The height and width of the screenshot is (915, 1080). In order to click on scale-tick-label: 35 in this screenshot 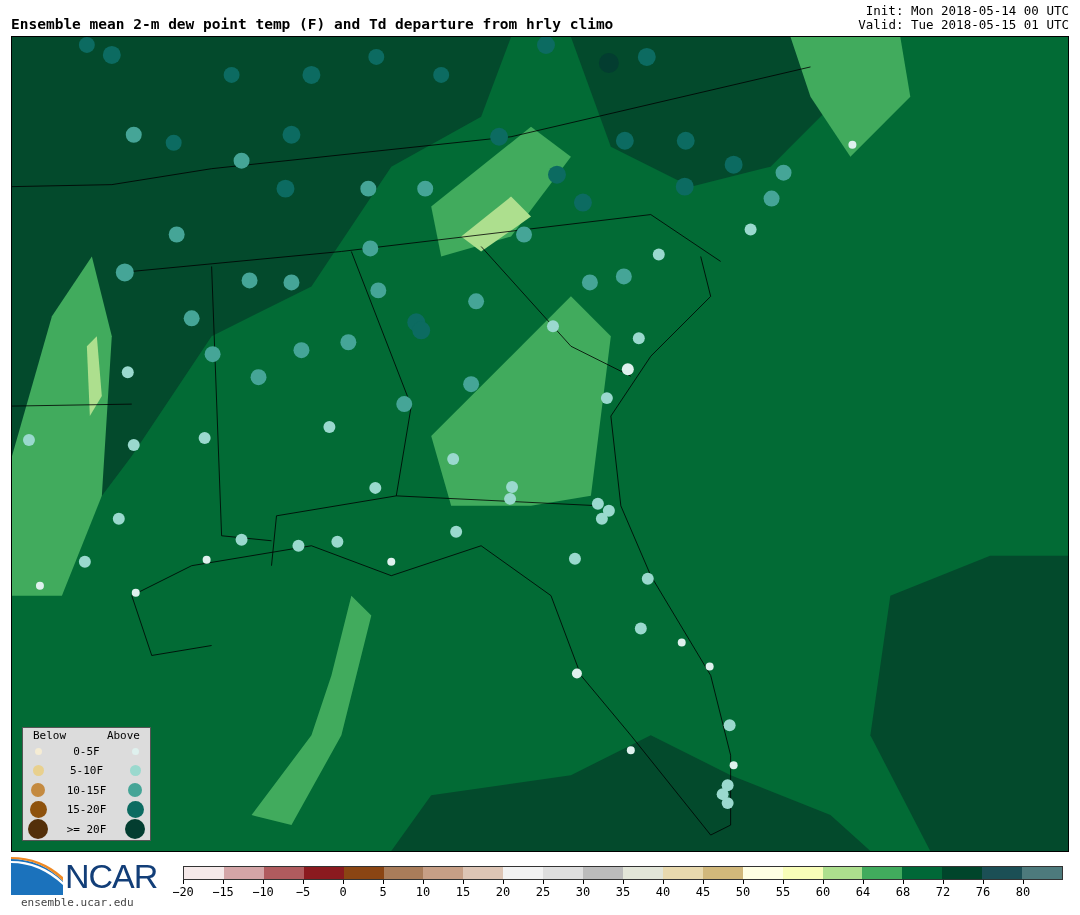, I will do `click(623, 892)`.